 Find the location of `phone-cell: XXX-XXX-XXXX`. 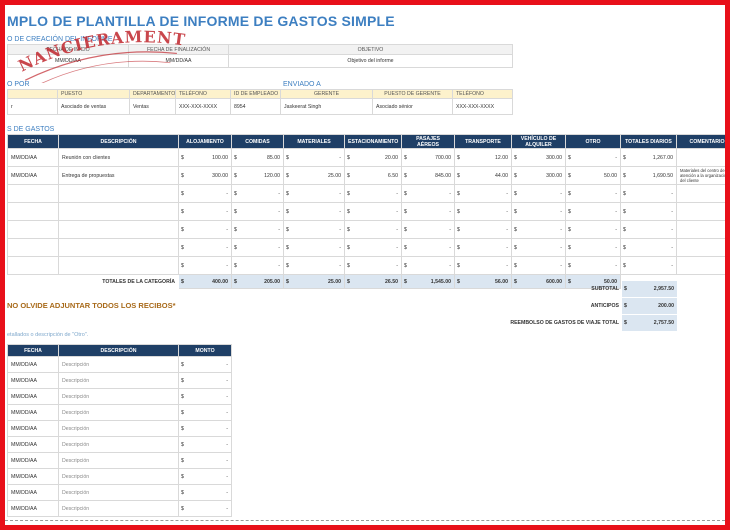

phone-cell: XXX-XXX-XXXX is located at coordinates (203, 106).